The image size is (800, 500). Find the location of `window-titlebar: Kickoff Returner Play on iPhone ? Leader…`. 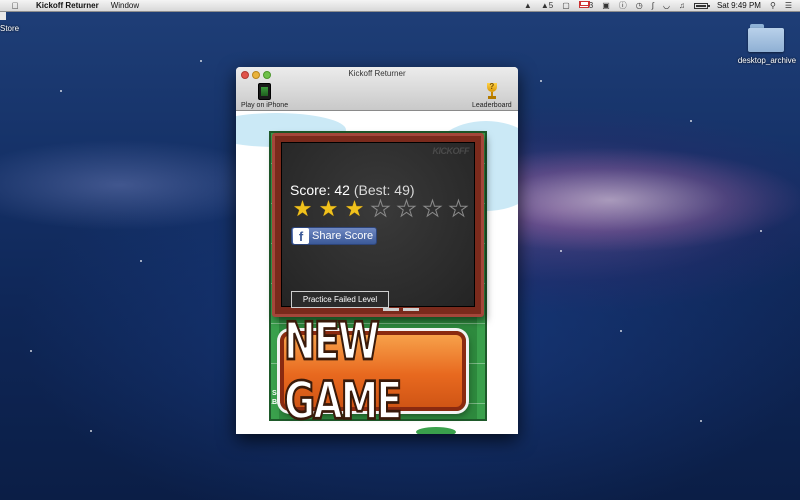

window-titlebar: Kickoff Returner Play on iPhone ? Leader… is located at coordinates (377, 89).